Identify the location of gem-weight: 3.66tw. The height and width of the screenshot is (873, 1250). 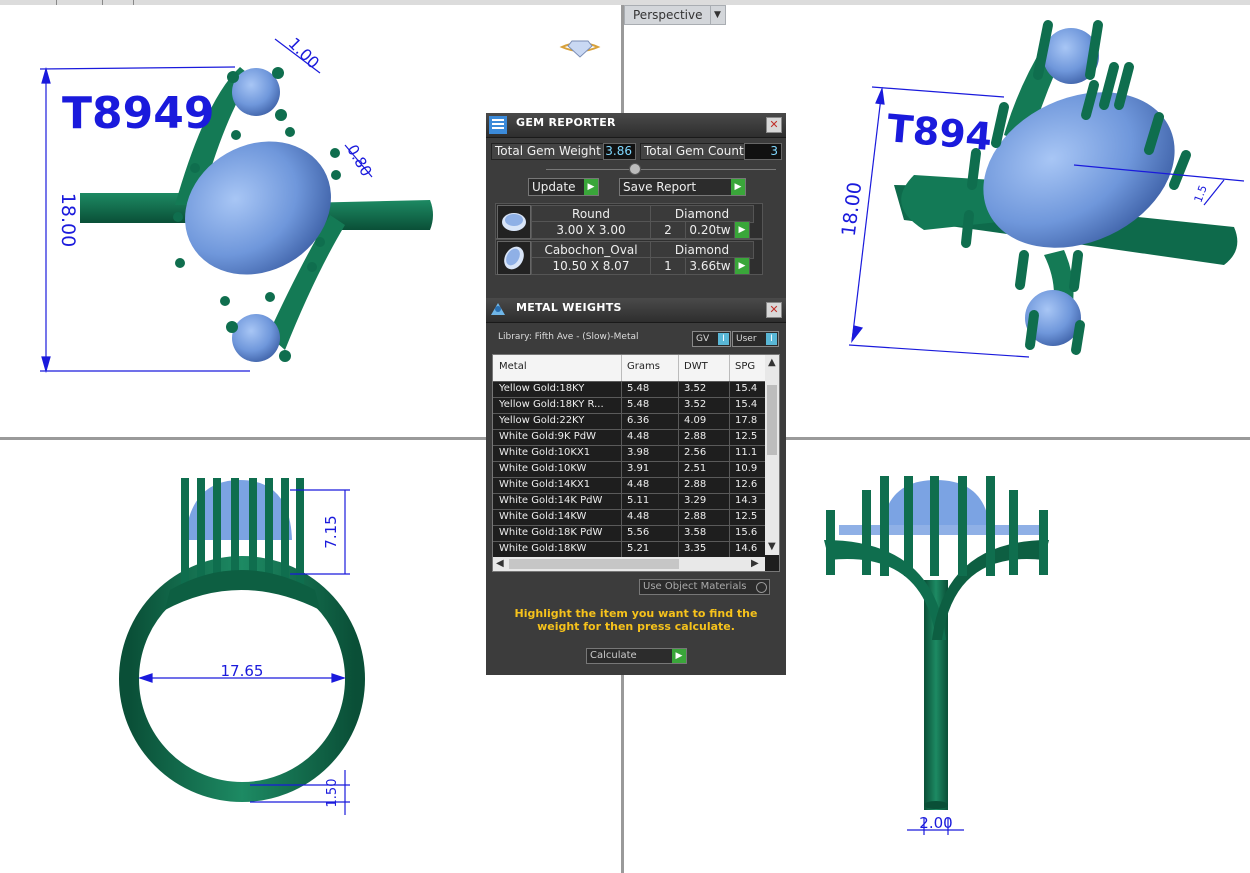
(710, 266).